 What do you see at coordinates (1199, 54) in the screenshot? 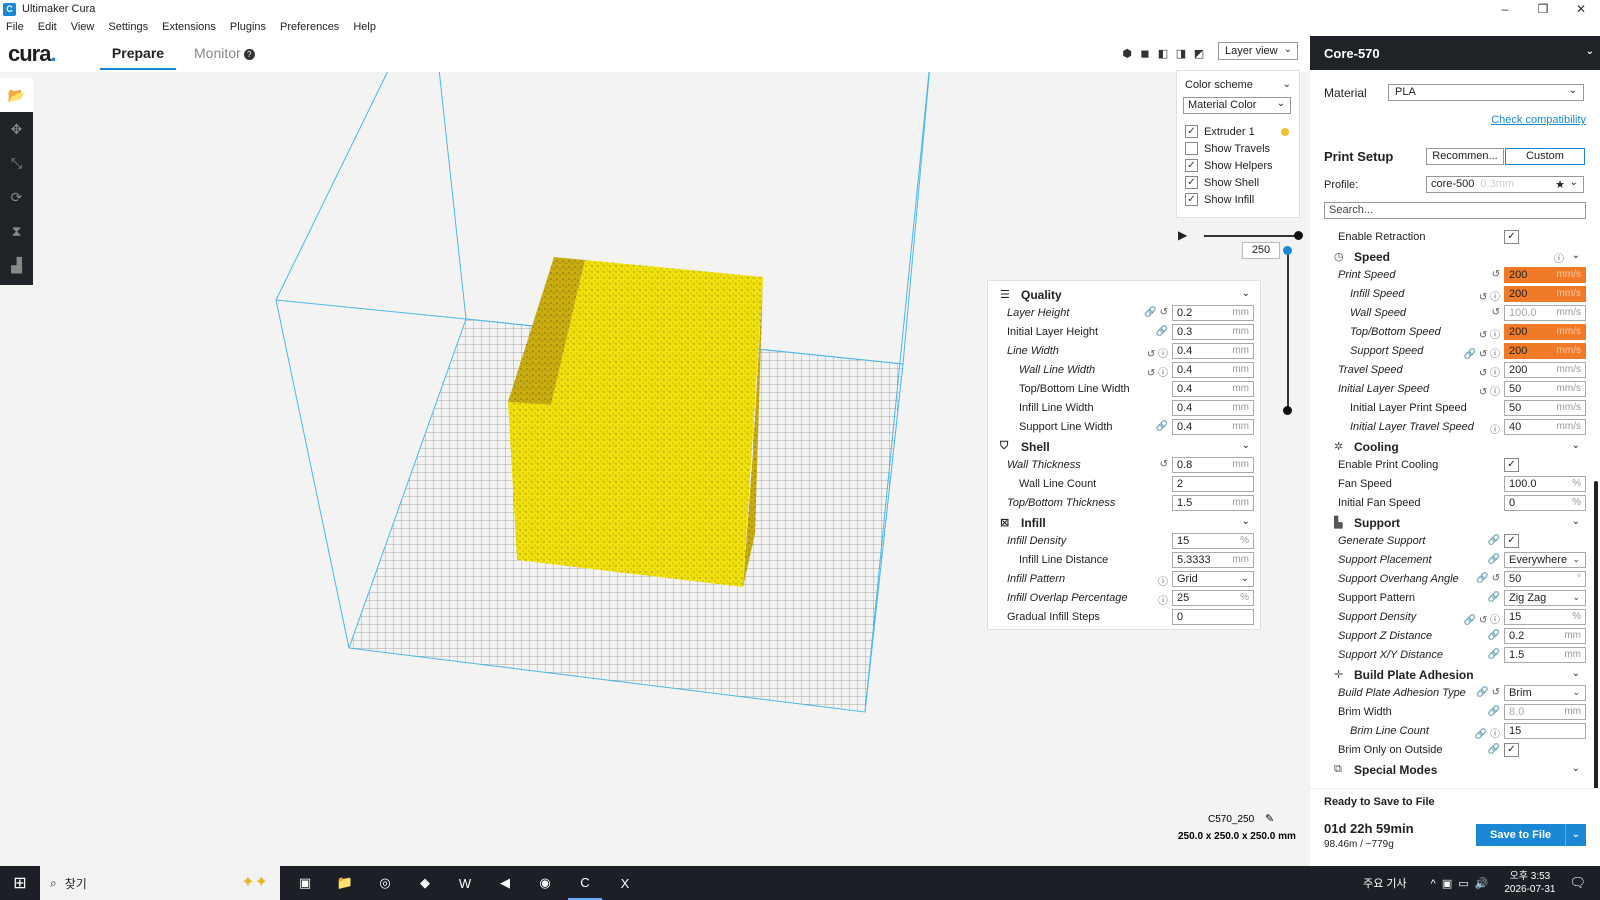
I see `view-right-icon: ◩` at bounding box center [1199, 54].